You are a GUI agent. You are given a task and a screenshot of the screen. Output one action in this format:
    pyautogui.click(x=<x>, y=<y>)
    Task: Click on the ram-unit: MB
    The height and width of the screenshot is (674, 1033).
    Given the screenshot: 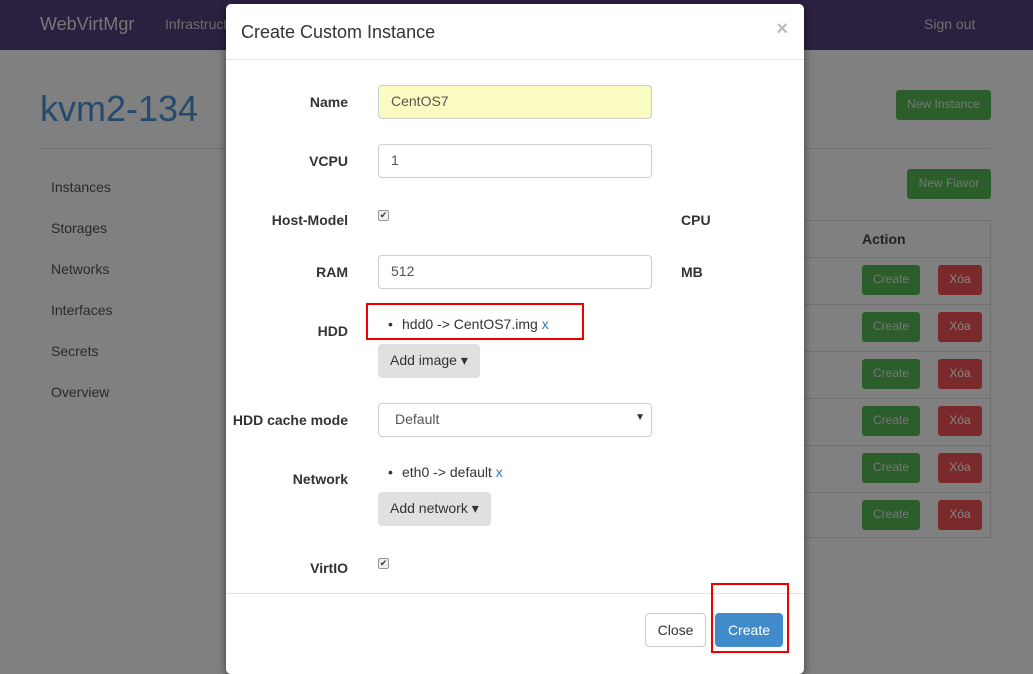 What is the action you would take?
    pyautogui.click(x=692, y=272)
    